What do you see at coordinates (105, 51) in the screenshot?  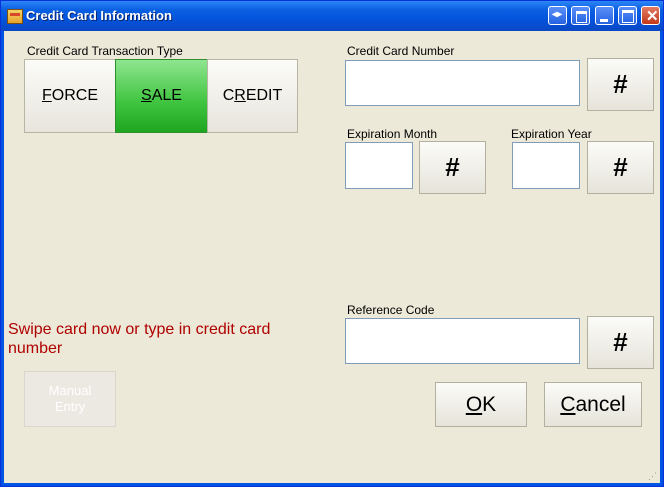 I see `transaction-type-label: Credit Card Transaction Type` at bounding box center [105, 51].